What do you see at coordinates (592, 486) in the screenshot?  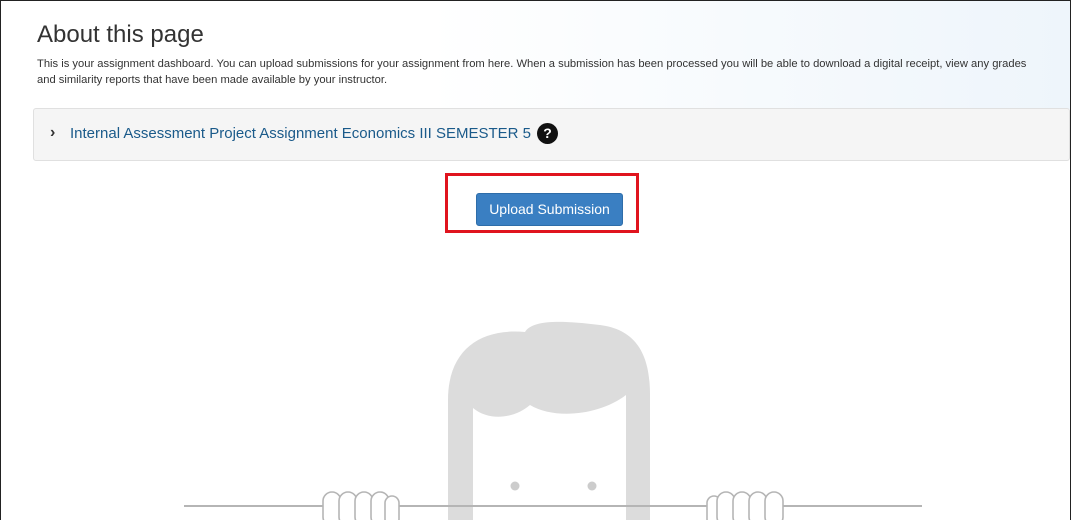 I see `right-eye` at bounding box center [592, 486].